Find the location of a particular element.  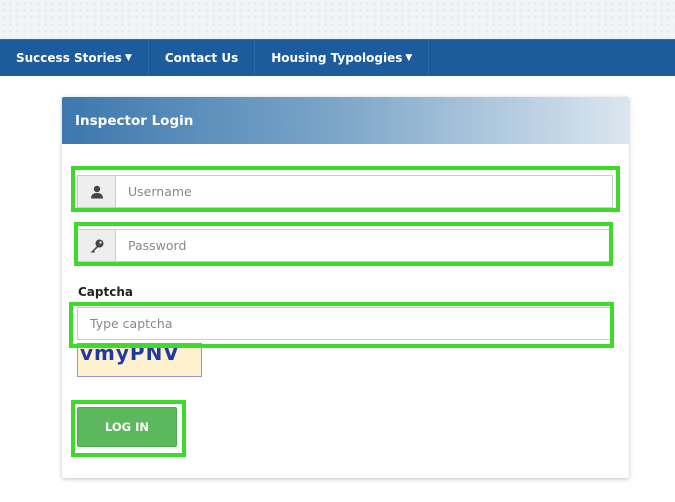

top-banner is located at coordinates (337, 19).